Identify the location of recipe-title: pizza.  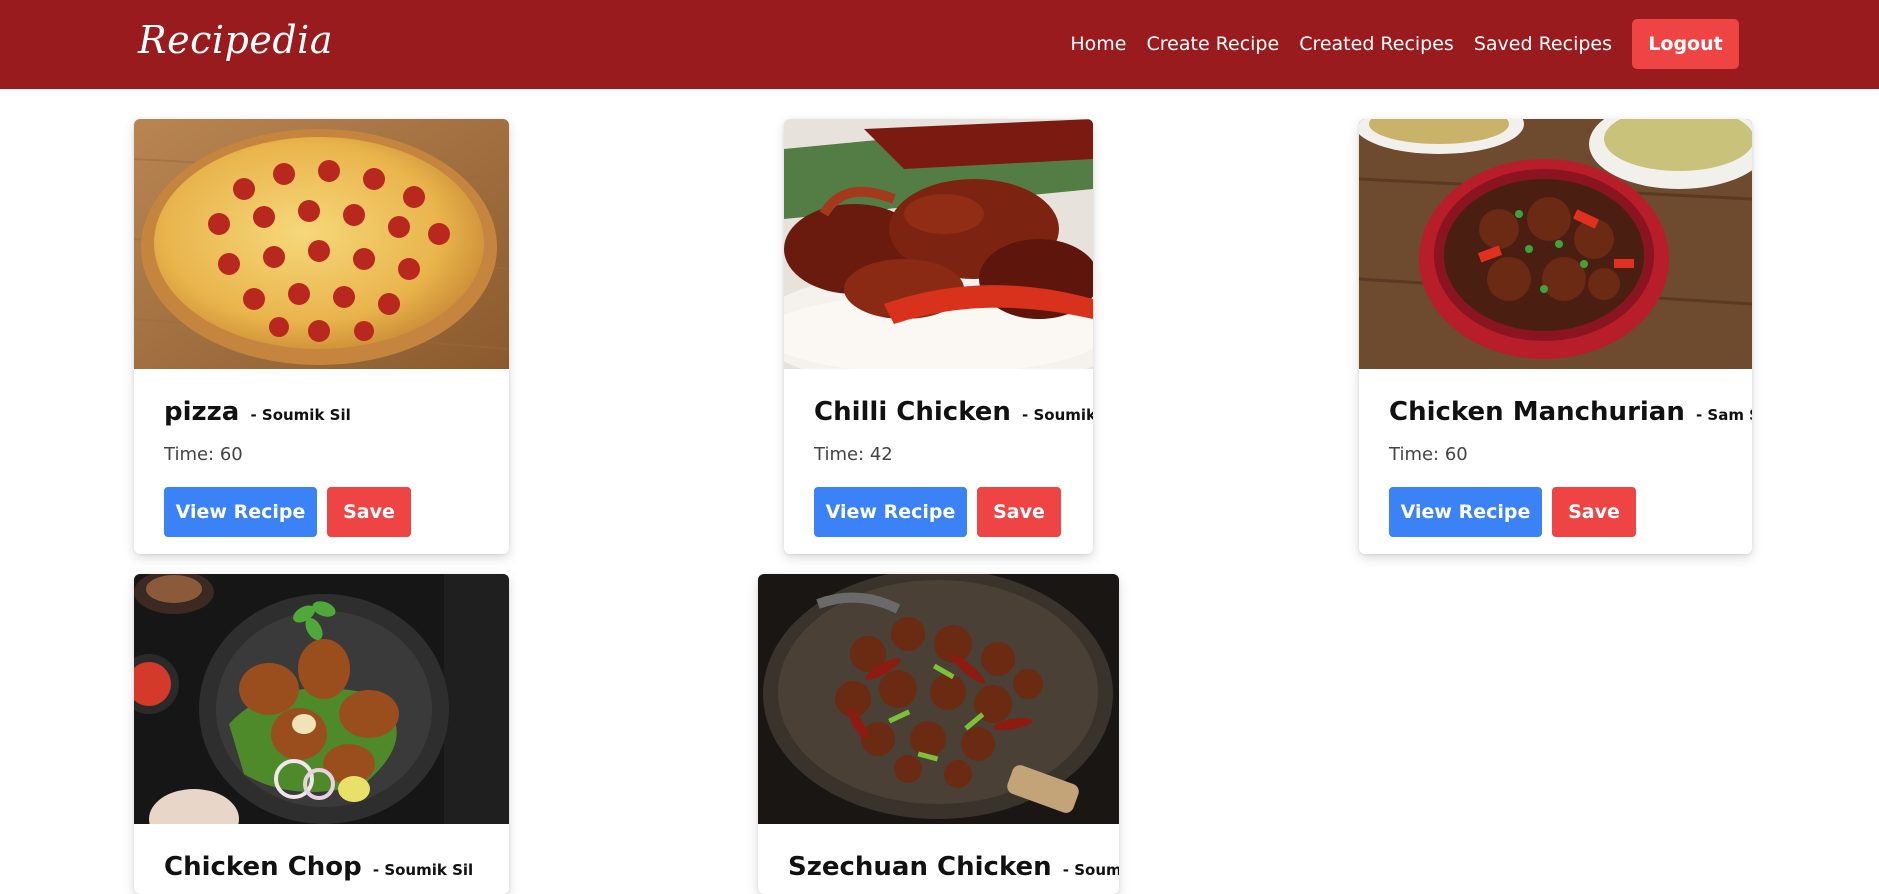
(202, 412).